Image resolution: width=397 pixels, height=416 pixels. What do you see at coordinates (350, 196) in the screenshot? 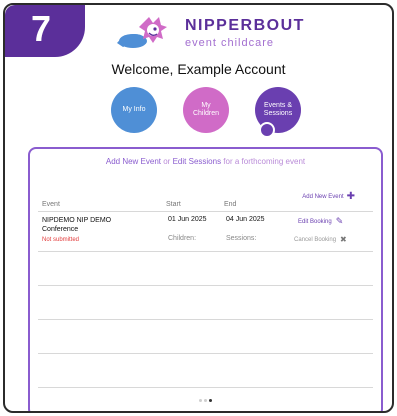
I see `plus-icon: ✚` at bounding box center [350, 196].